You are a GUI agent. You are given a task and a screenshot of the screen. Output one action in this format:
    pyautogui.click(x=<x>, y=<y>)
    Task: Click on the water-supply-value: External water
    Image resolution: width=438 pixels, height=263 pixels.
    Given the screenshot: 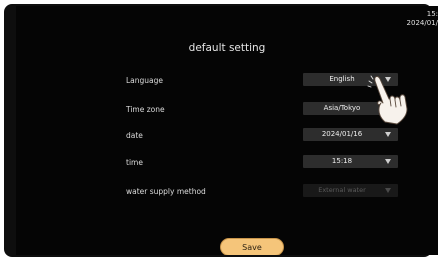 What is the action you would take?
    pyautogui.click(x=342, y=190)
    